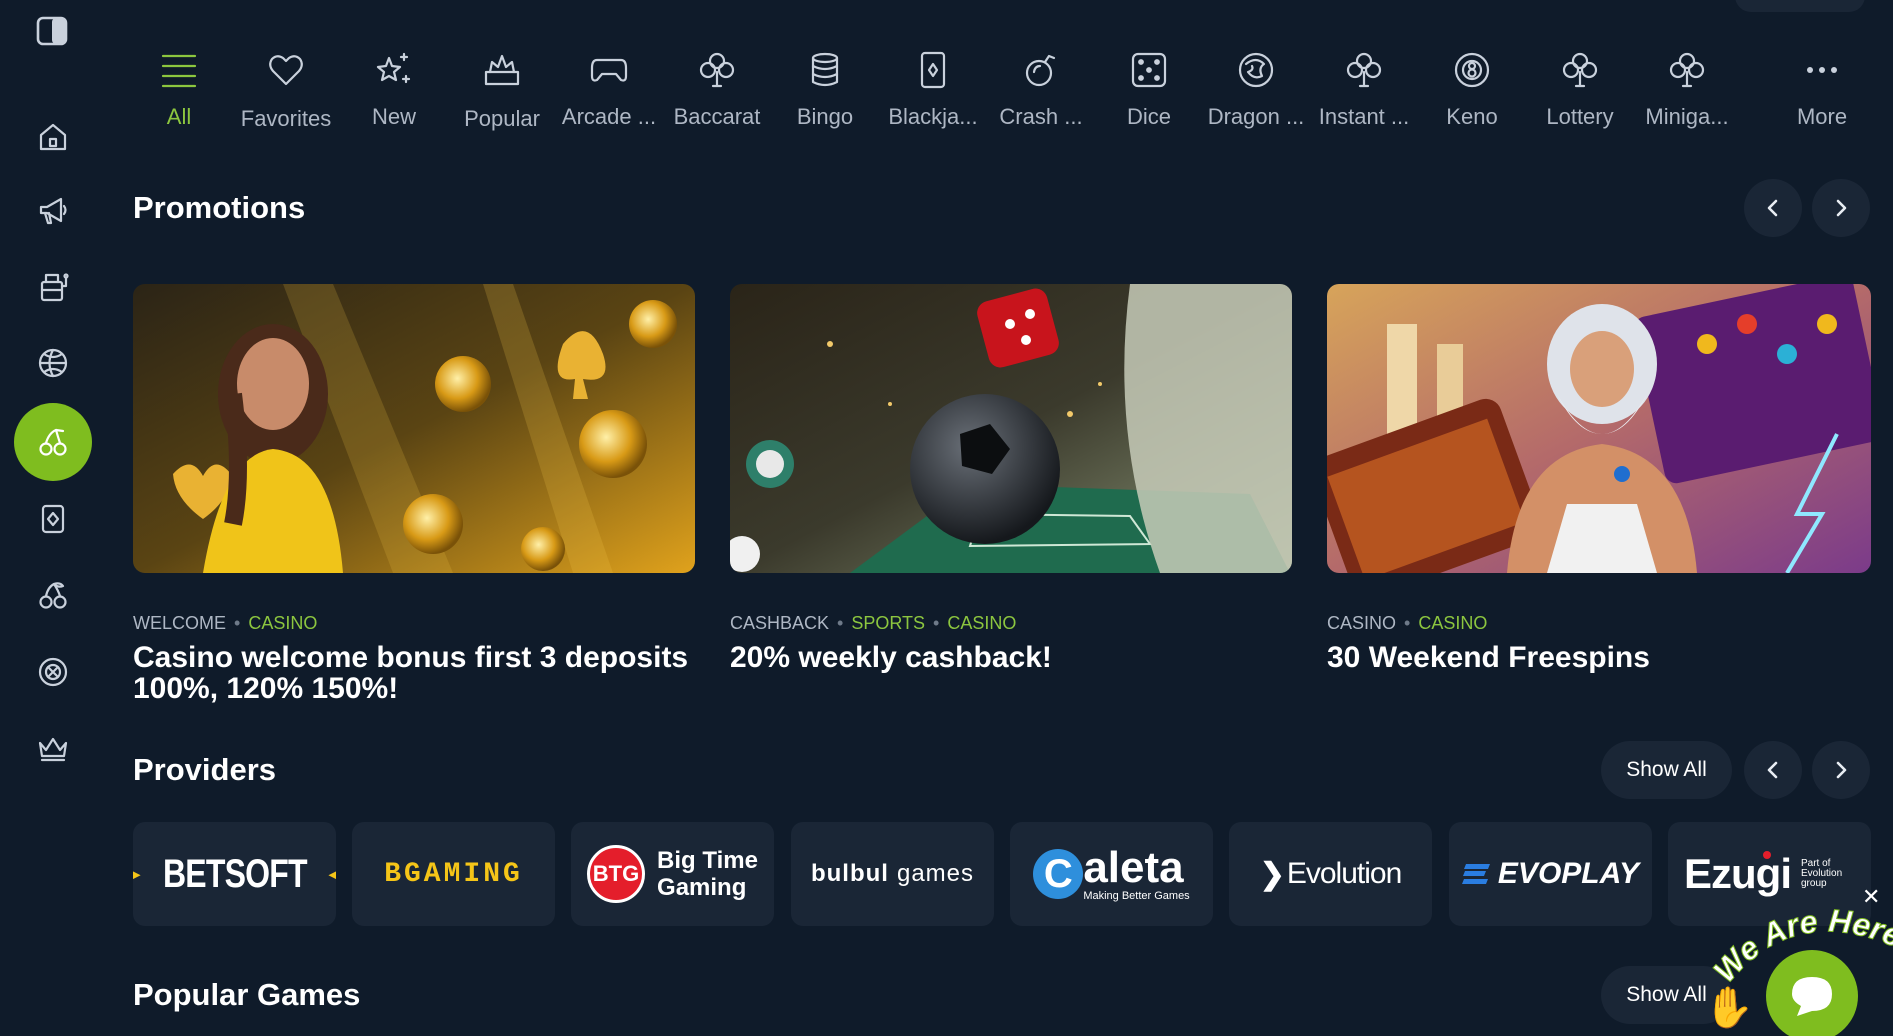 The height and width of the screenshot is (1036, 1893). I want to click on promotion-tags: CASHBACK • SPORTS • CASINO, so click(873, 623).